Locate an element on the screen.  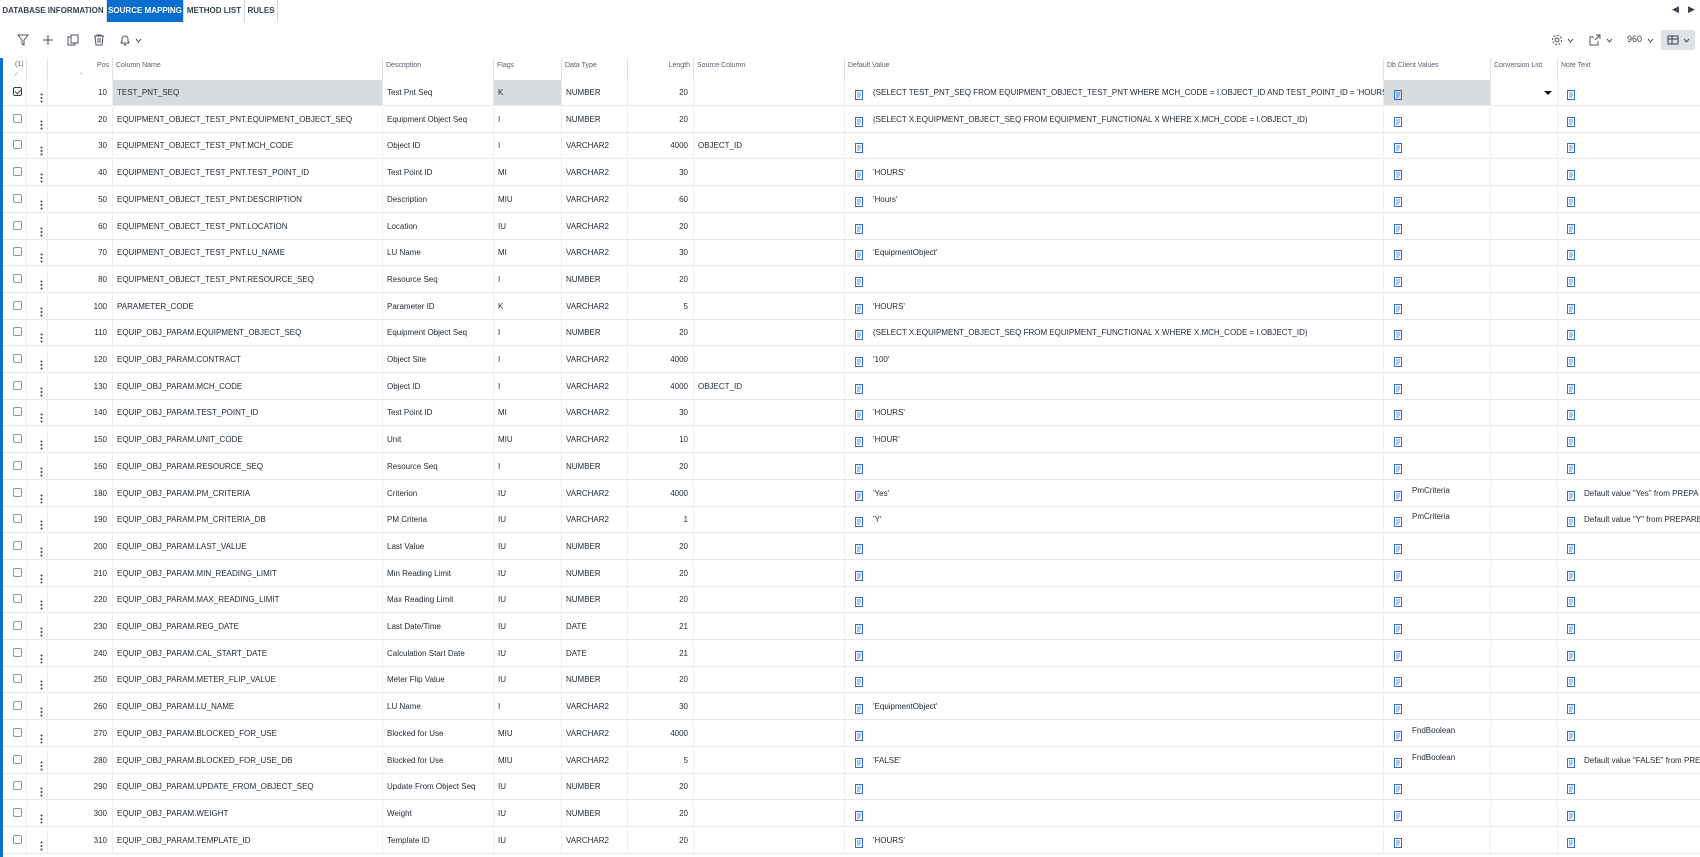
flags-cell: MIU is located at coordinates (528, 733).